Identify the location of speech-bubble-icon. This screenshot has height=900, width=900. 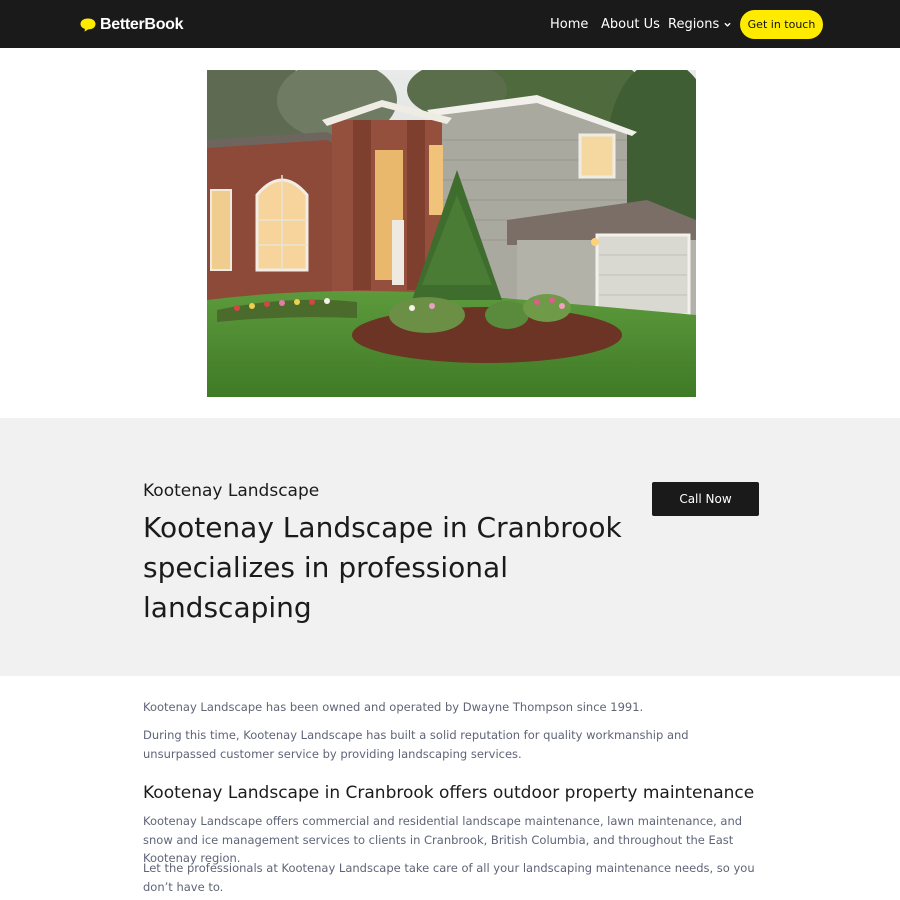
(88, 25).